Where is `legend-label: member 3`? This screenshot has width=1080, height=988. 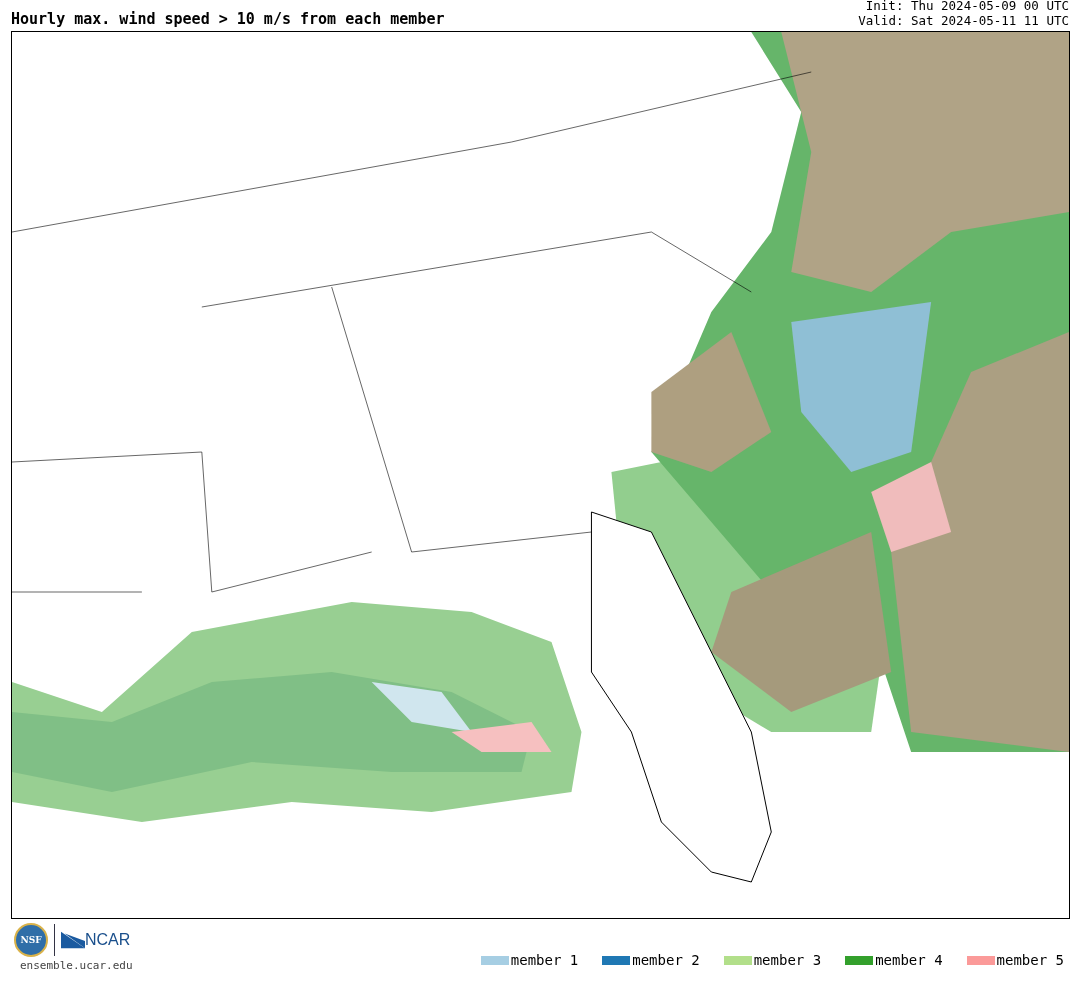 legend-label: member 3 is located at coordinates (787, 960).